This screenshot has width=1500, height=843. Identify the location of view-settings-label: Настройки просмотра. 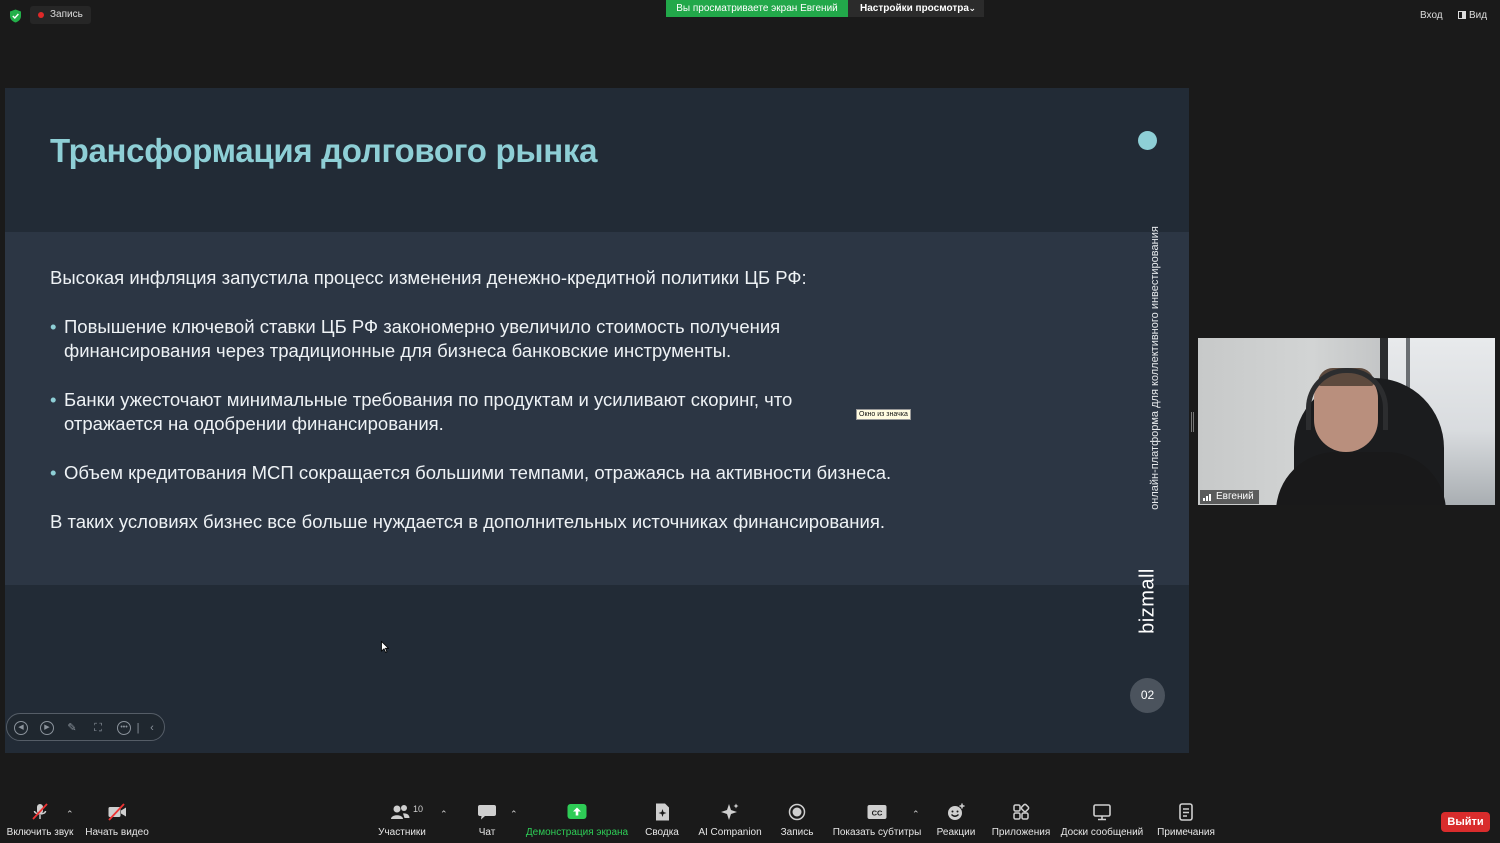
(914, 8).